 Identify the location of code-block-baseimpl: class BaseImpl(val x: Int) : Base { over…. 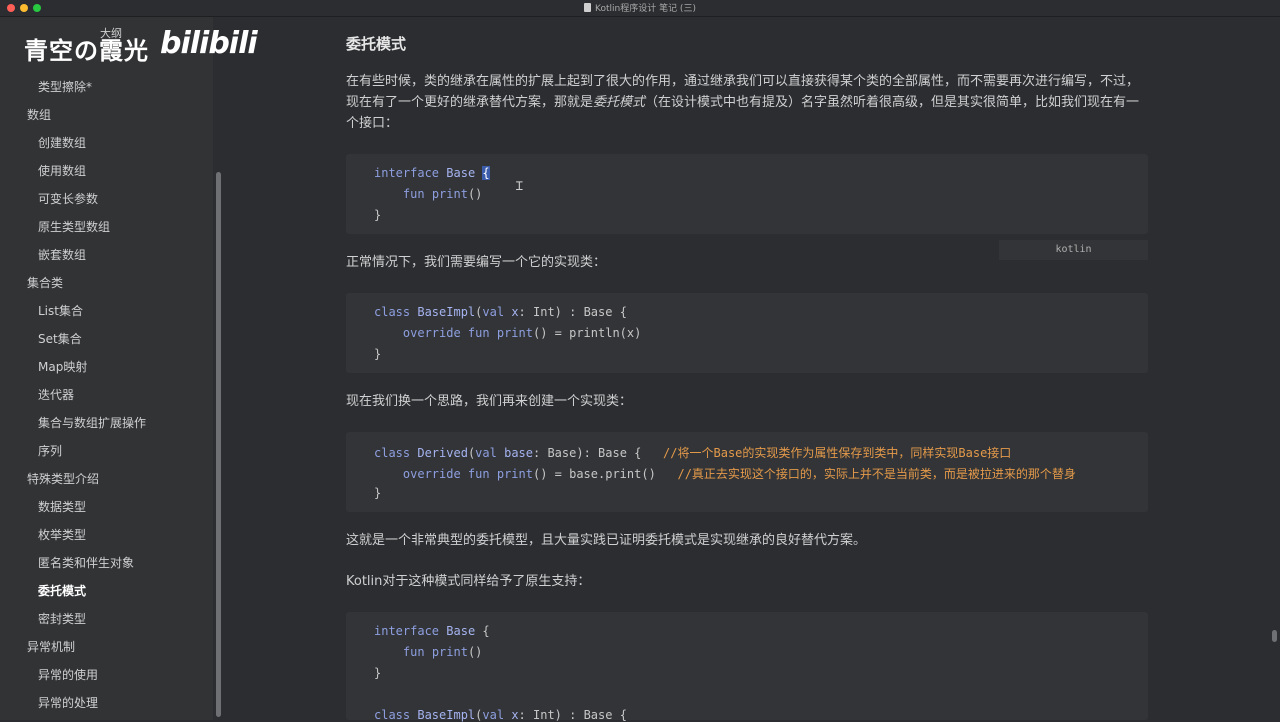
(747, 333).